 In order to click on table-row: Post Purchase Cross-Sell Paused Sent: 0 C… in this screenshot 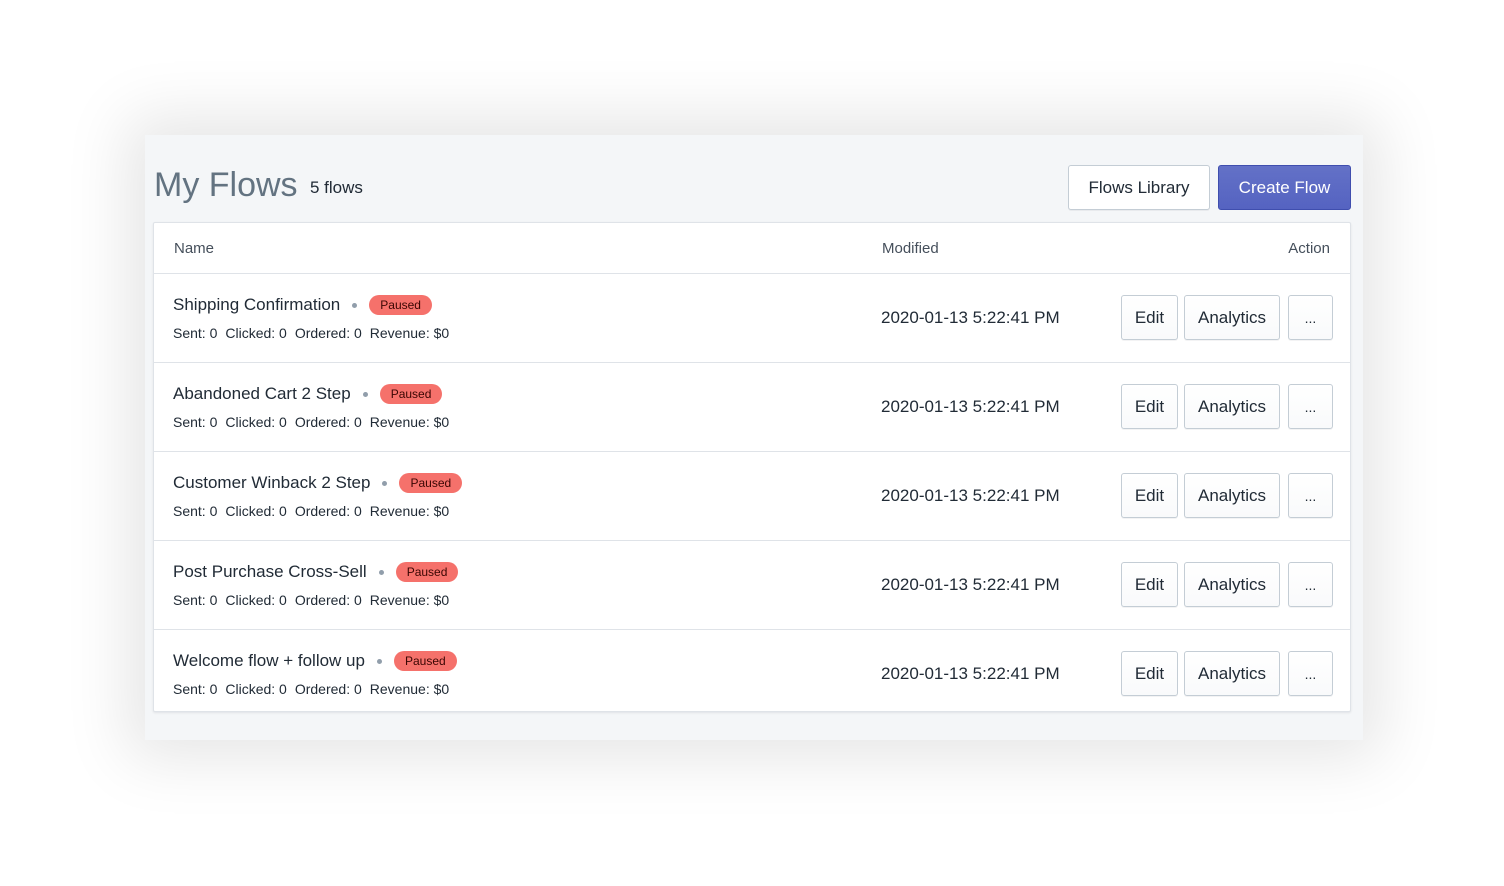, I will do `click(752, 585)`.